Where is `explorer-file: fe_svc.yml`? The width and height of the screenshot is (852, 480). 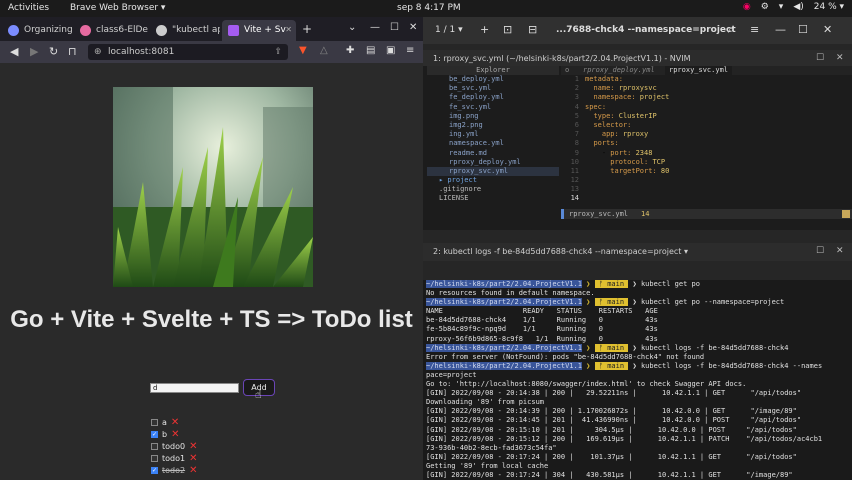 explorer-file: fe_svc.yml is located at coordinates (493, 107).